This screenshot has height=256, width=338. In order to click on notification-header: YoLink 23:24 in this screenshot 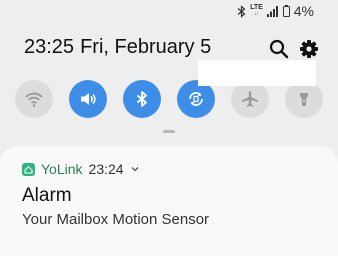, I will do `click(81, 169)`.